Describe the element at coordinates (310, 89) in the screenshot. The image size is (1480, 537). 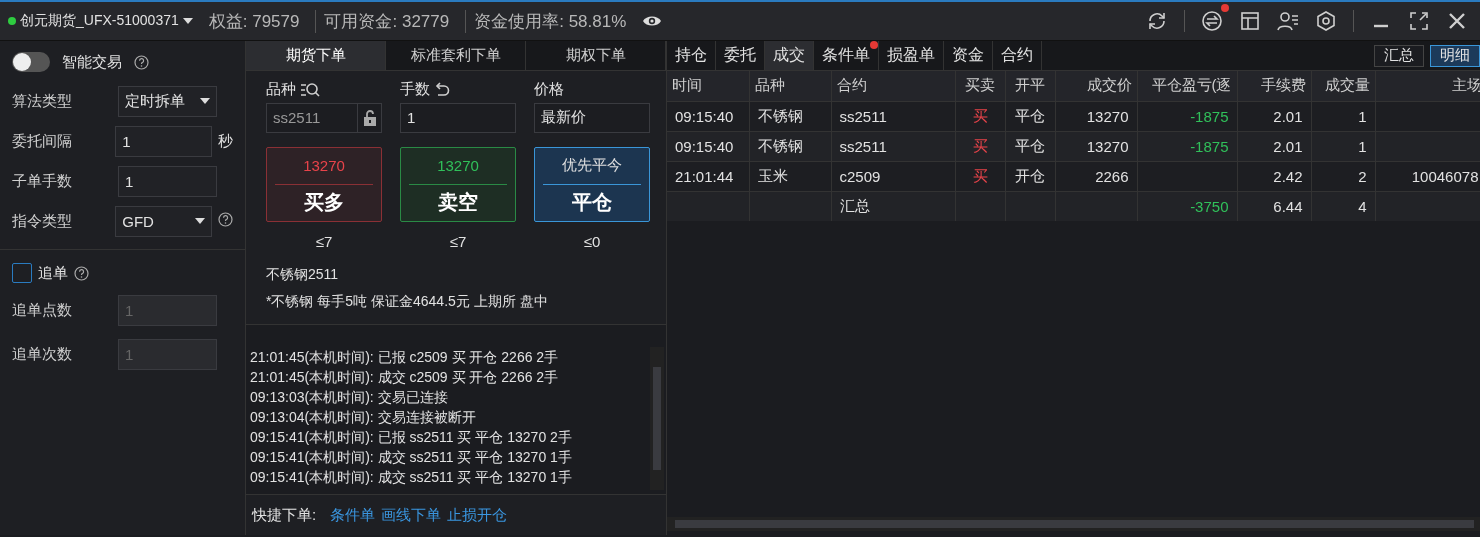
I see `search-icon` at that location.